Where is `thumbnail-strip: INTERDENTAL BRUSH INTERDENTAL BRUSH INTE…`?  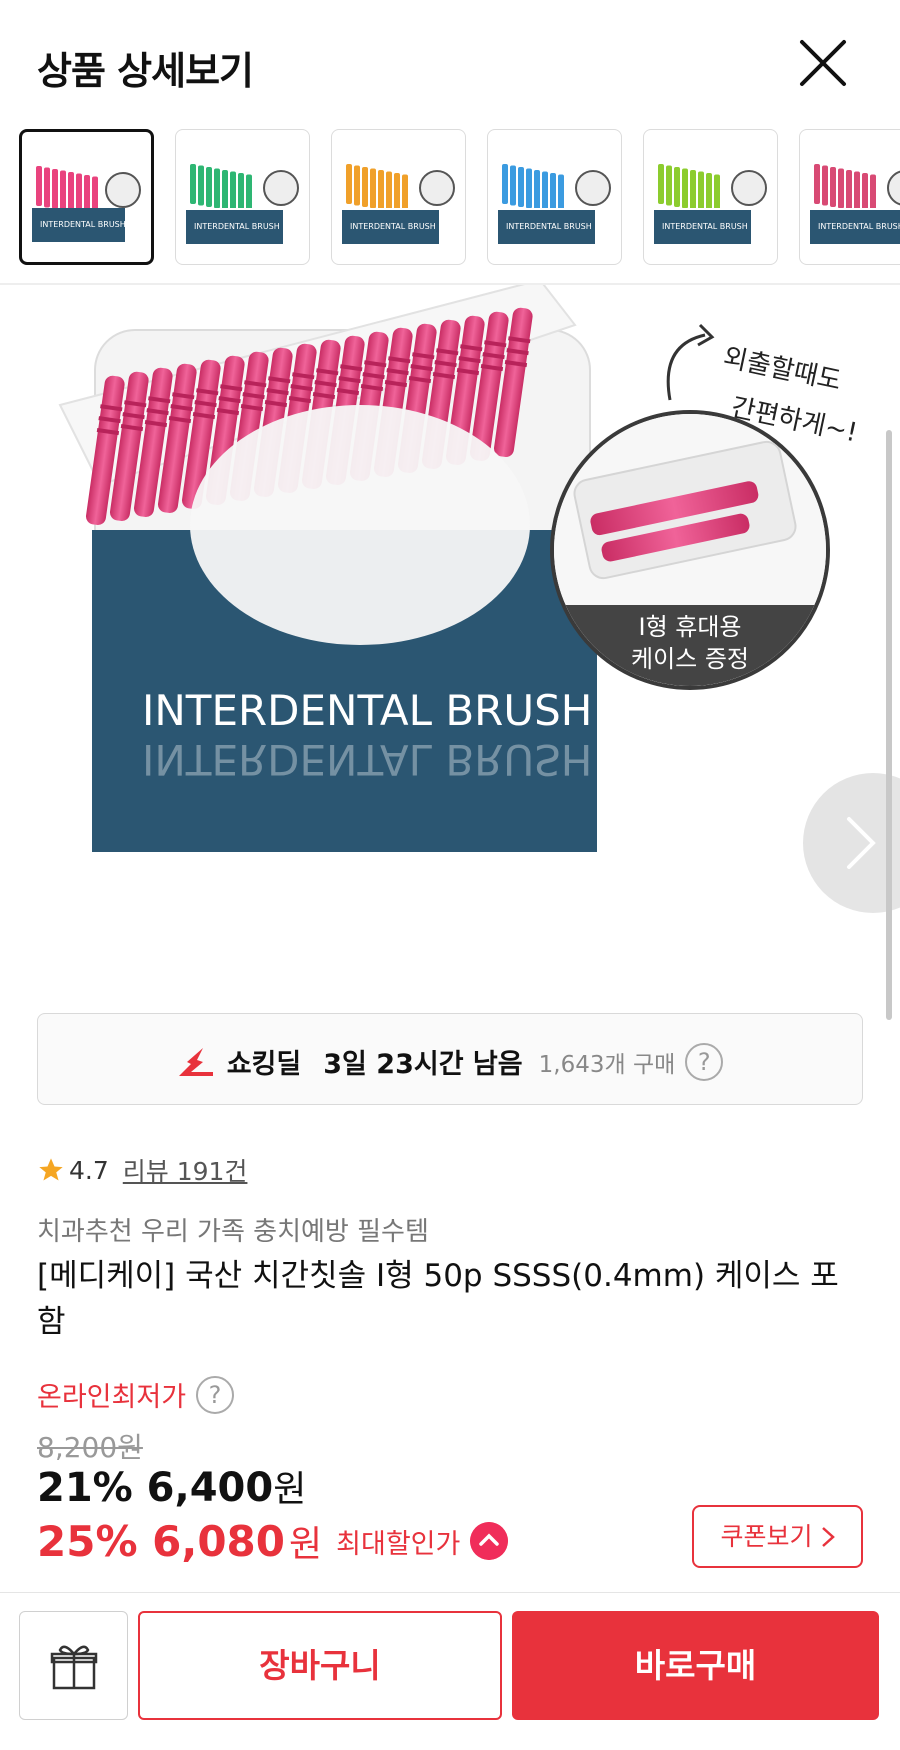 thumbnail-strip: INTERDENTAL BRUSH INTERDENTAL BRUSH INTE… is located at coordinates (450, 205).